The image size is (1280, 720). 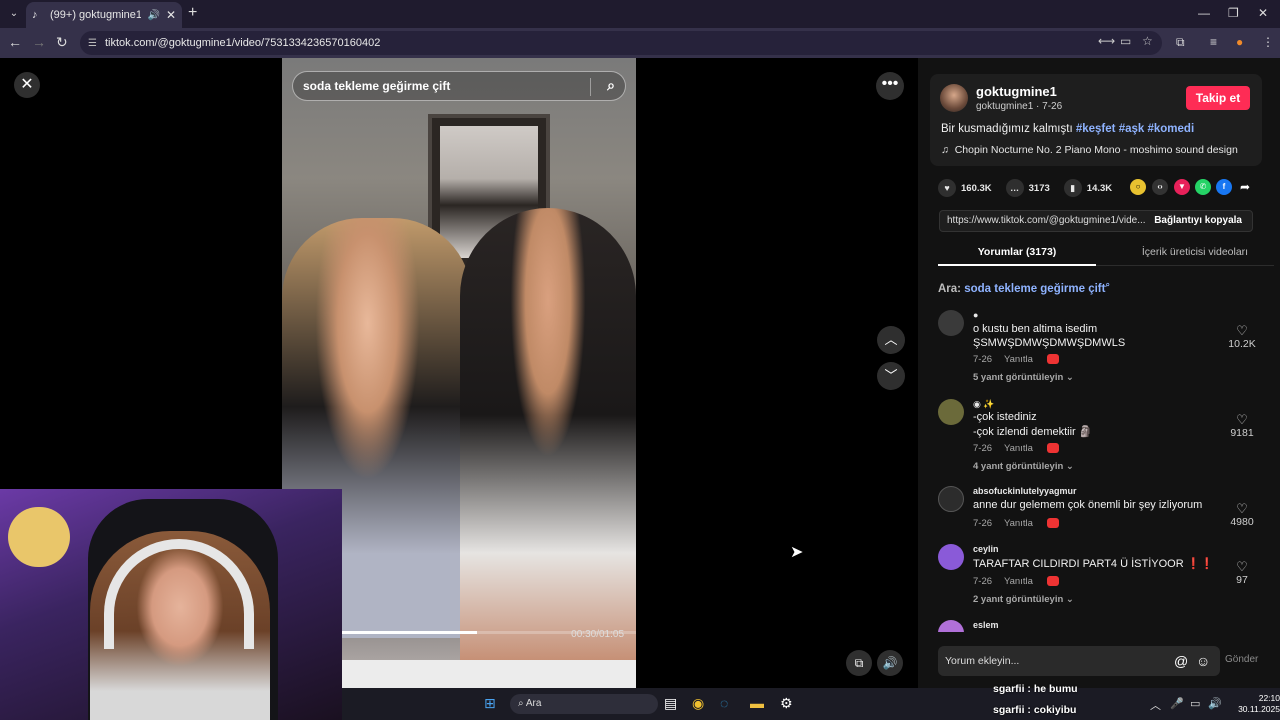 What do you see at coordinates (1195, 703) in the screenshot?
I see `network-icon: ▭` at bounding box center [1195, 703].